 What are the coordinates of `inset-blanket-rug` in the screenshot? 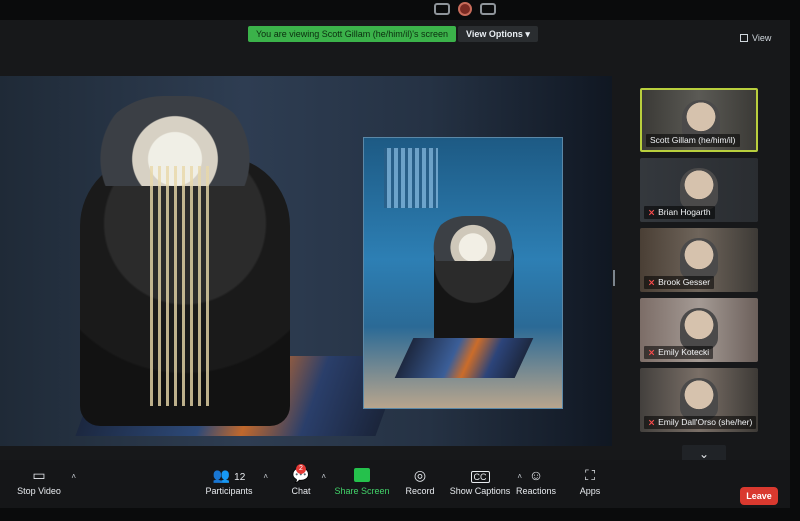 It's located at (464, 358).